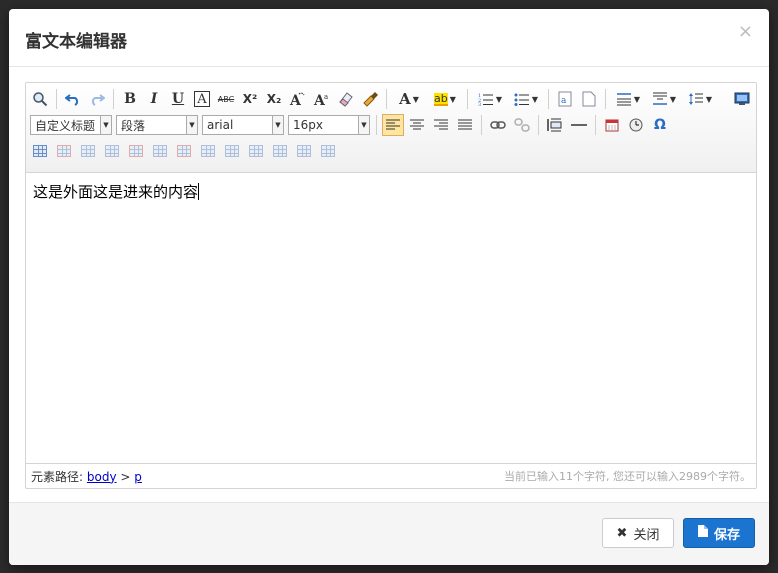 The height and width of the screenshot is (573, 778). I want to click on insert-column-icon, so click(160, 151).